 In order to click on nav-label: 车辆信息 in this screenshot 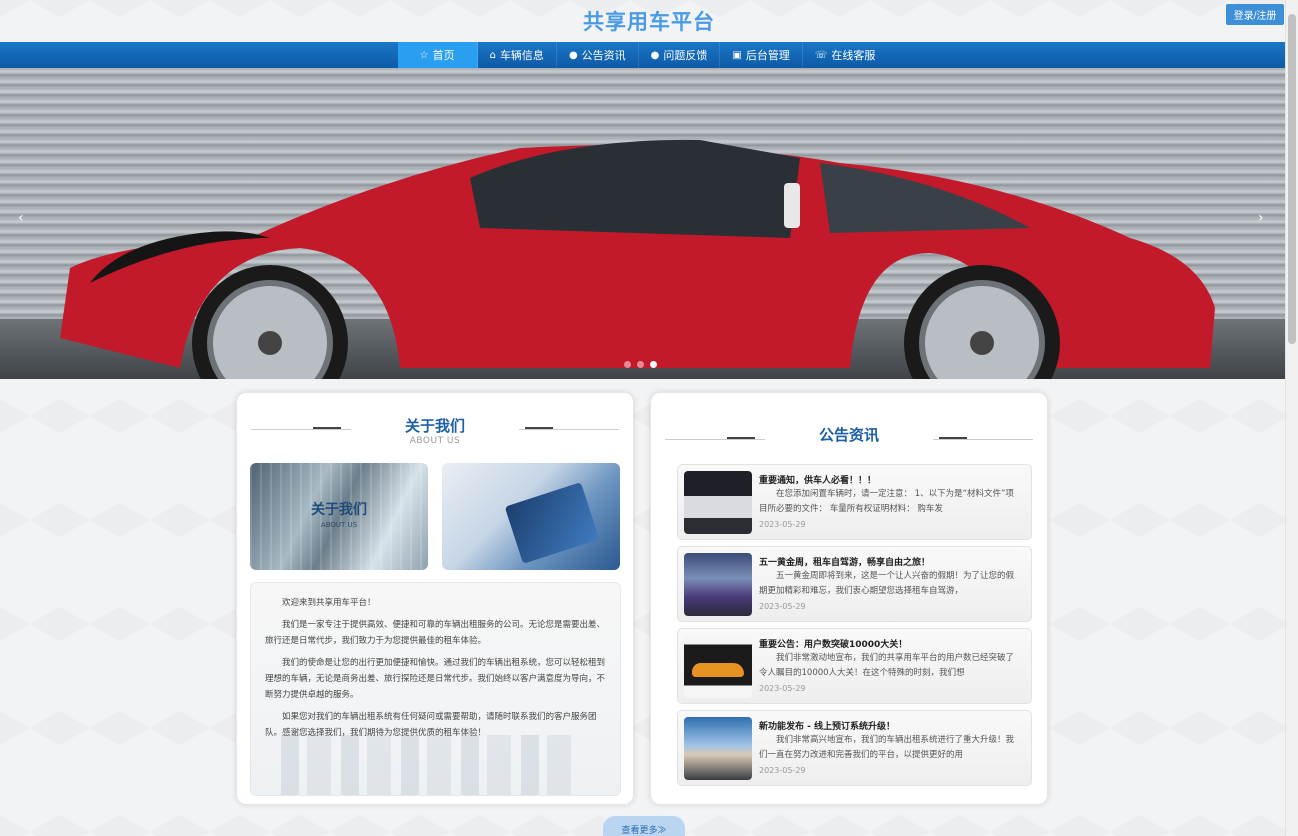, I will do `click(521, 55)`.